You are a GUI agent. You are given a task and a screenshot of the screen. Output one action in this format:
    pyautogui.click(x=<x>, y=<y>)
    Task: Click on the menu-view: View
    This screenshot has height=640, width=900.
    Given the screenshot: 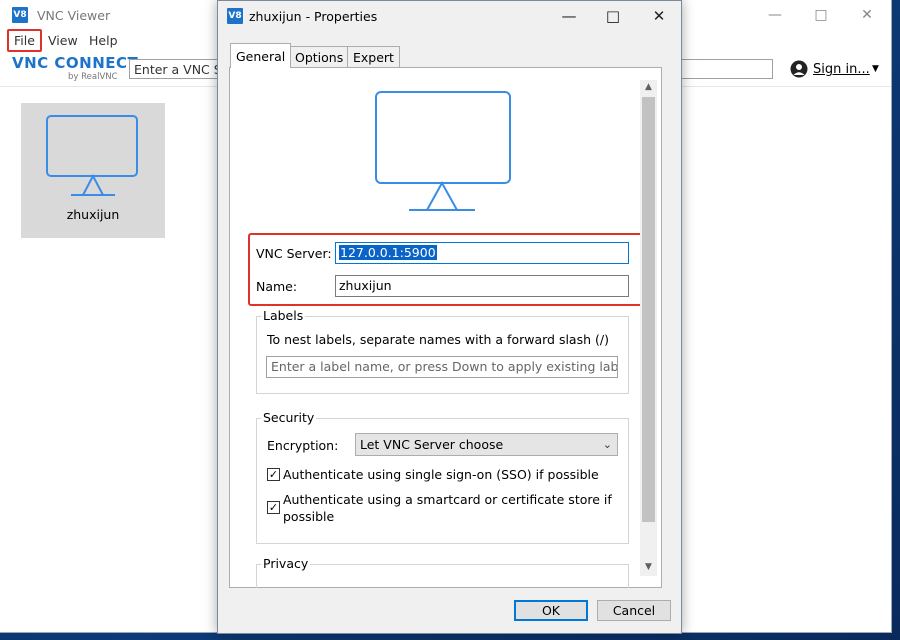 What is the action you would take?
    pyautogui.click(x=63, y=40)
    